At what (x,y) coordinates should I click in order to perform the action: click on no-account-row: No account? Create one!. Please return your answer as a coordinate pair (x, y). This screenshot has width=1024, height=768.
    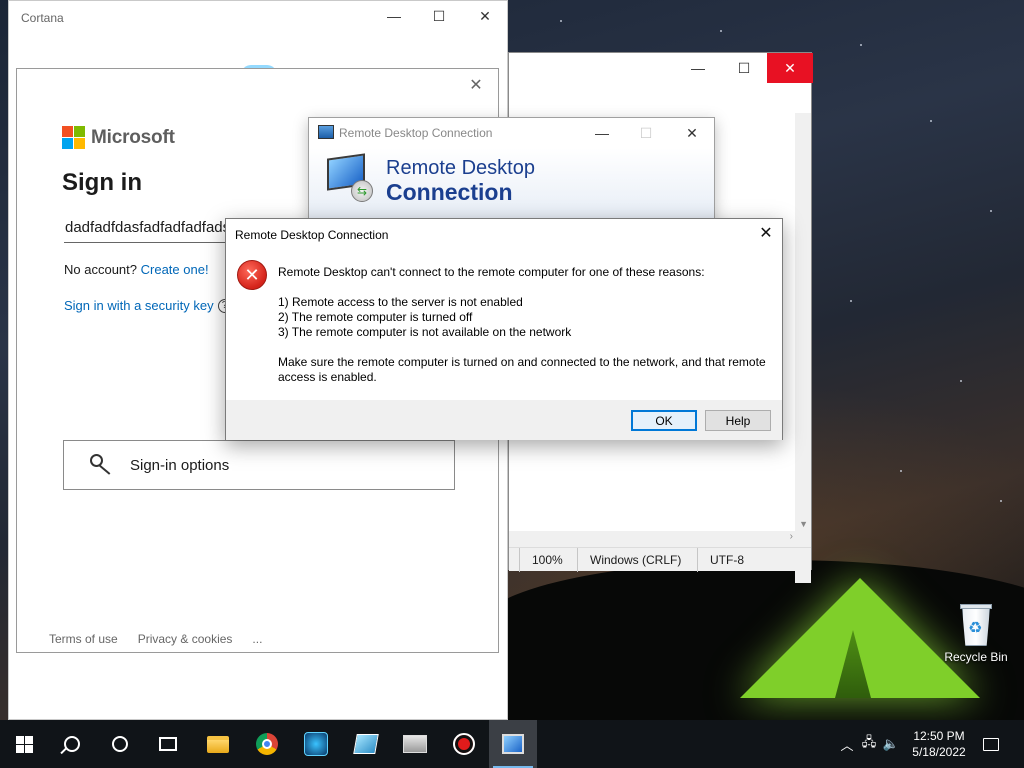
    Looking at the image, I should click on (136, 269).